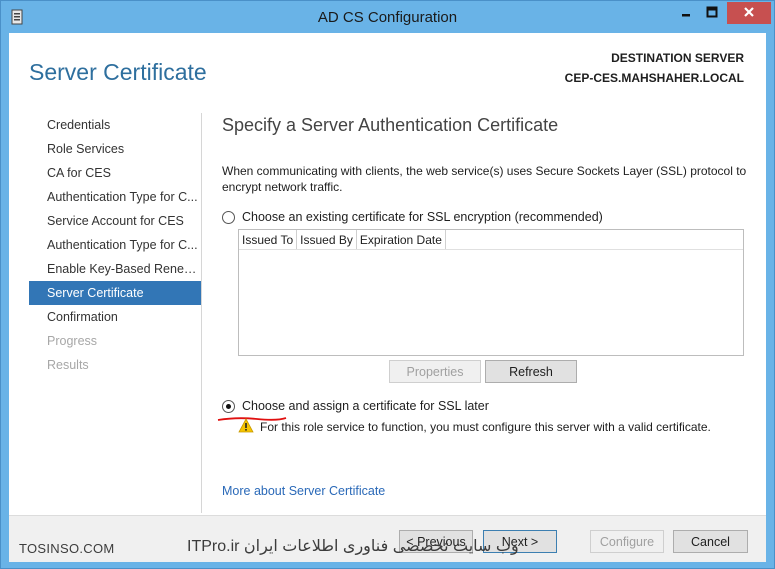  I want to click on maximize-icon, so click(712, 13).